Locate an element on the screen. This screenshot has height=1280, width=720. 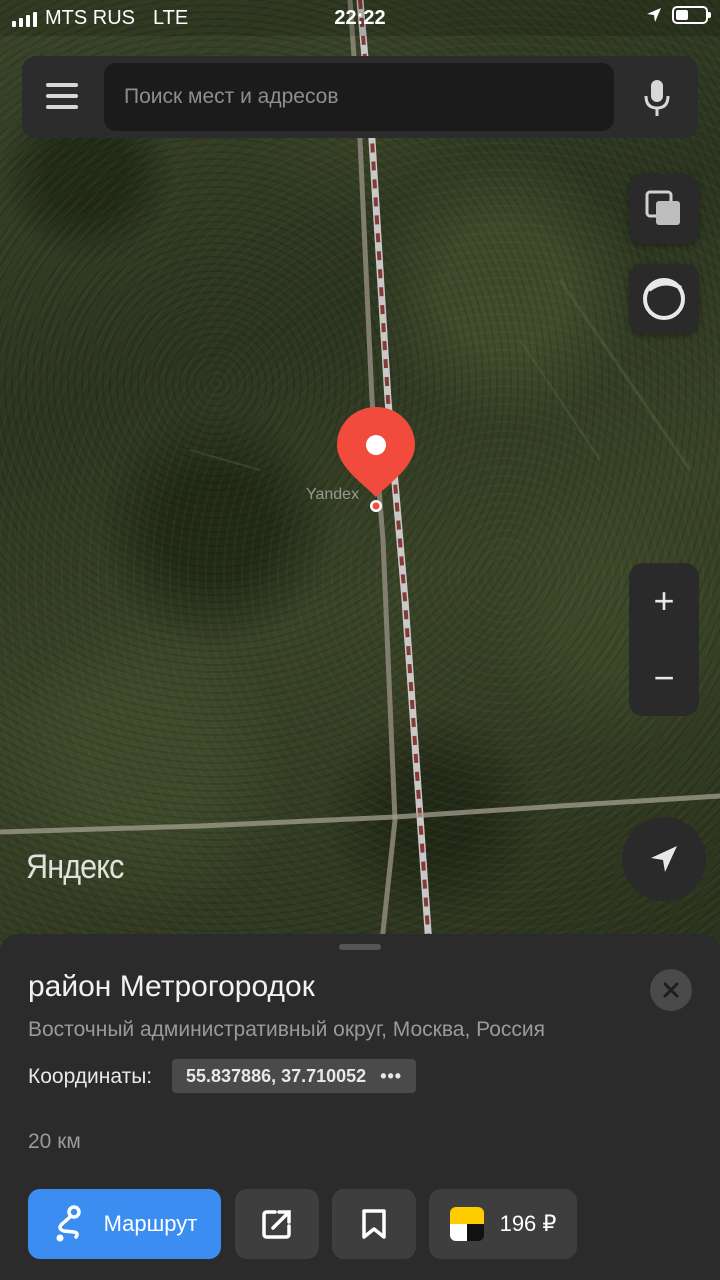
location-pin-icon is located at coordinates (376, 460).